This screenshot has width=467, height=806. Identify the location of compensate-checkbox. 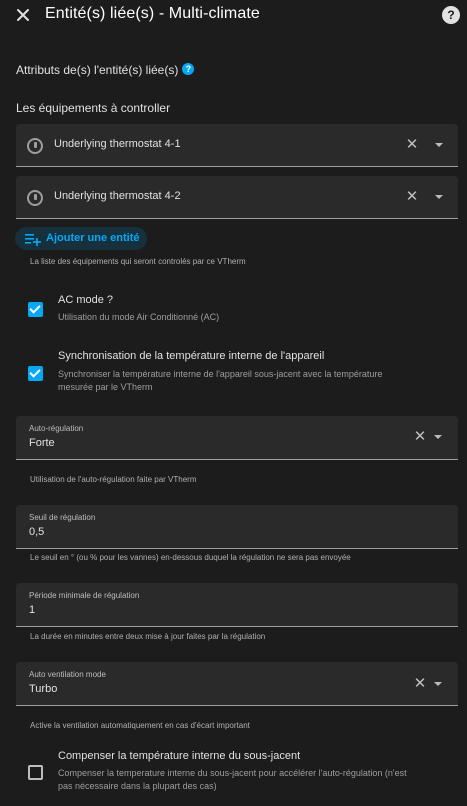
(35, 772).